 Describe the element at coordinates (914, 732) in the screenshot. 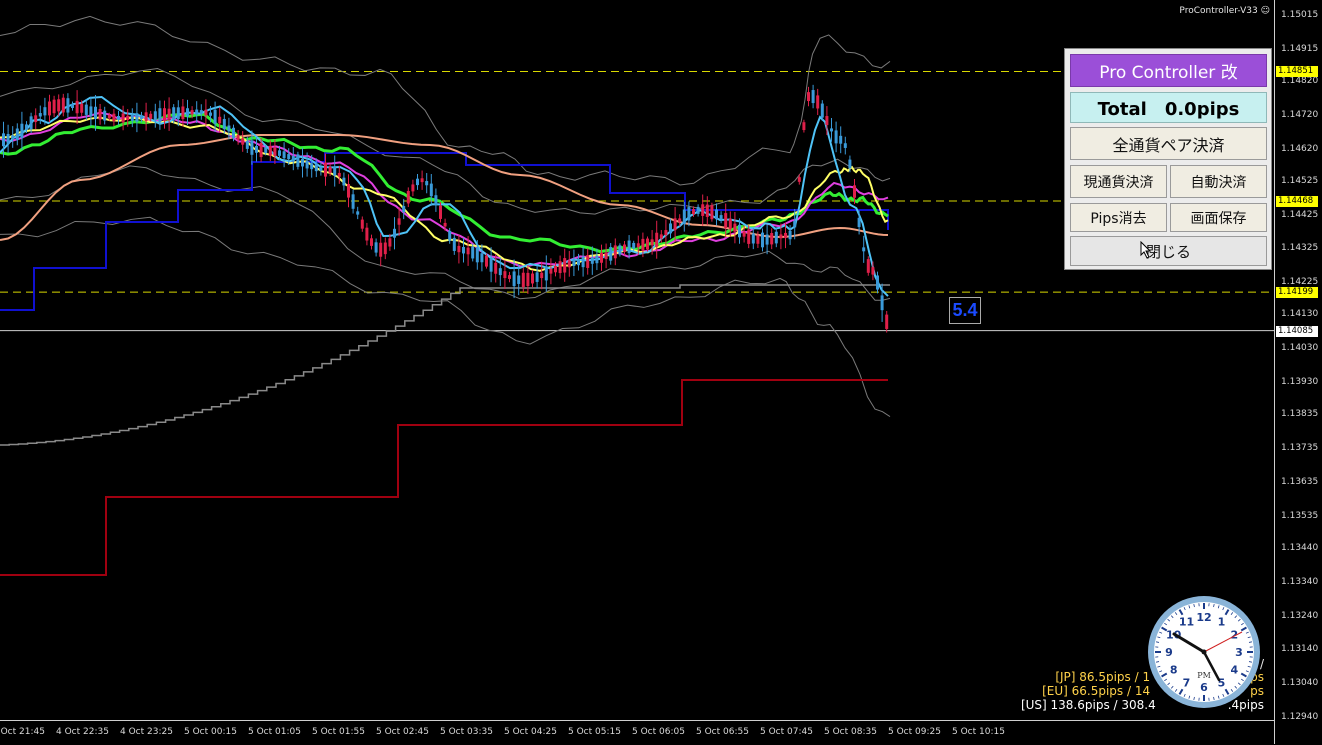

I see `time-axis-label: 5 Oct 09:25` at that location.